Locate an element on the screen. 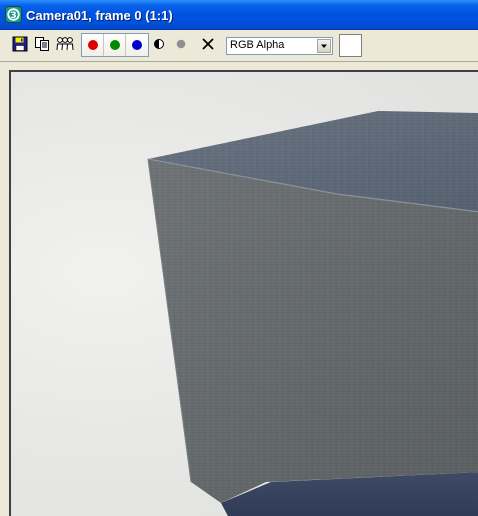 This screenshot has height=516, width=478. clone-window-button is located at coordinates (42, 44).